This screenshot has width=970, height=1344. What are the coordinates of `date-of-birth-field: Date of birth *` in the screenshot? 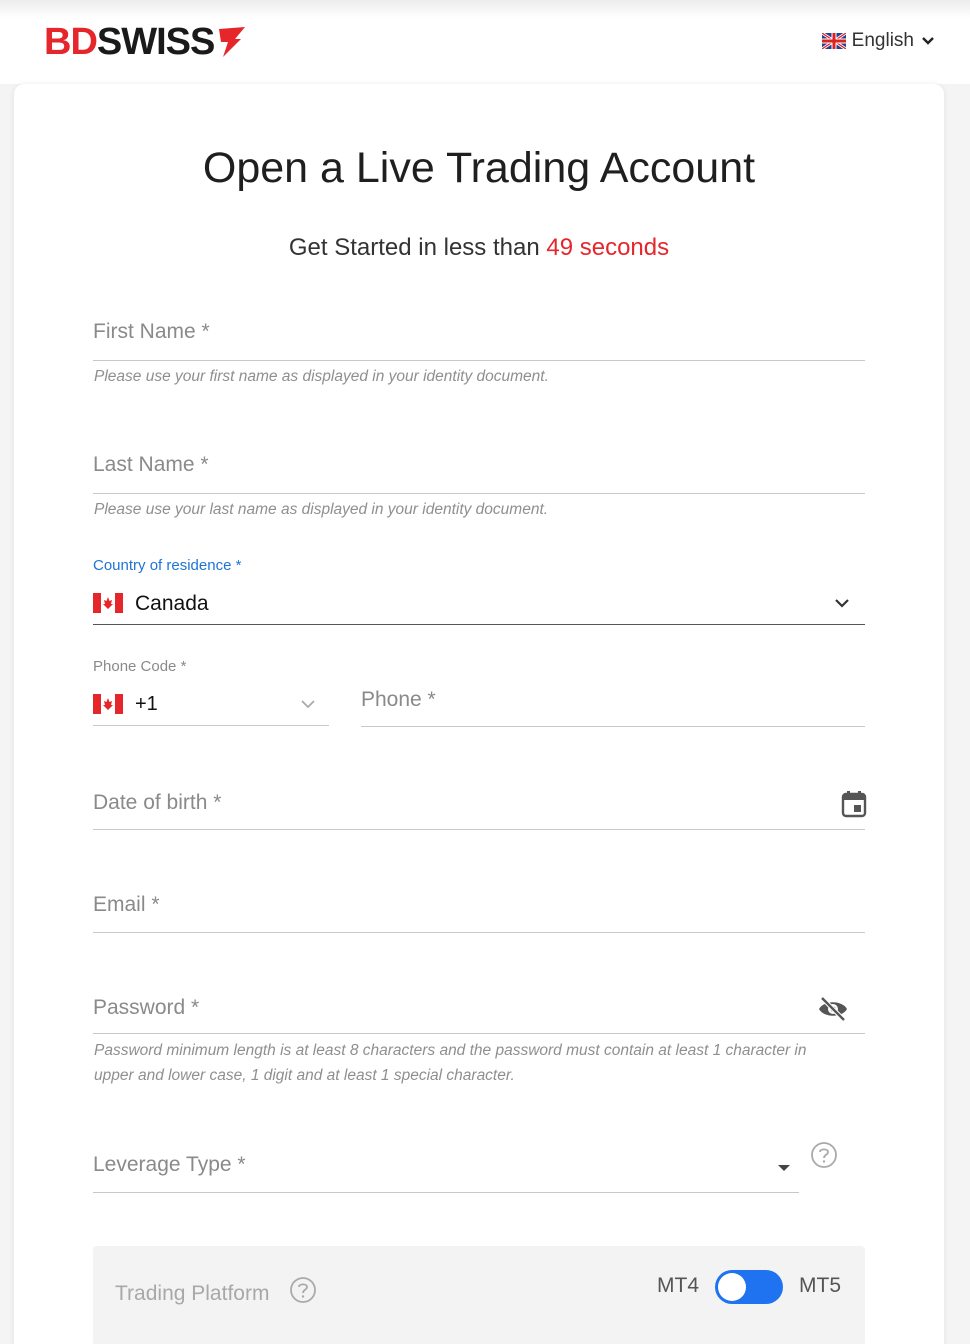 It's located at (480, 805).